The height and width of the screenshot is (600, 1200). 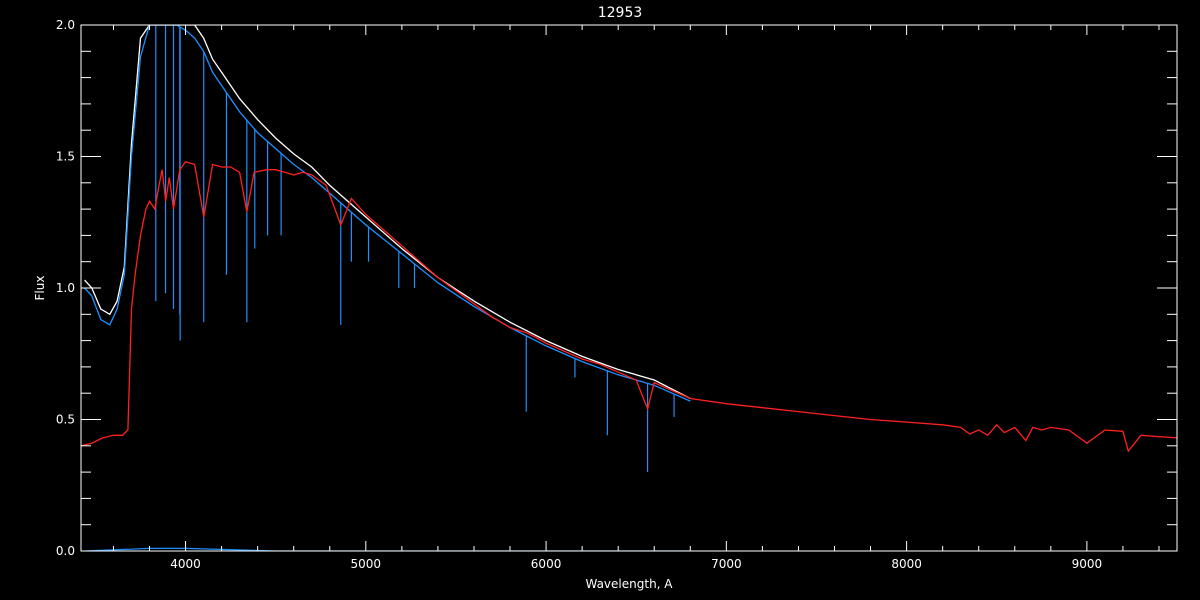 I want to click on x-tick-label: 8000, so click(x=906, y=564).